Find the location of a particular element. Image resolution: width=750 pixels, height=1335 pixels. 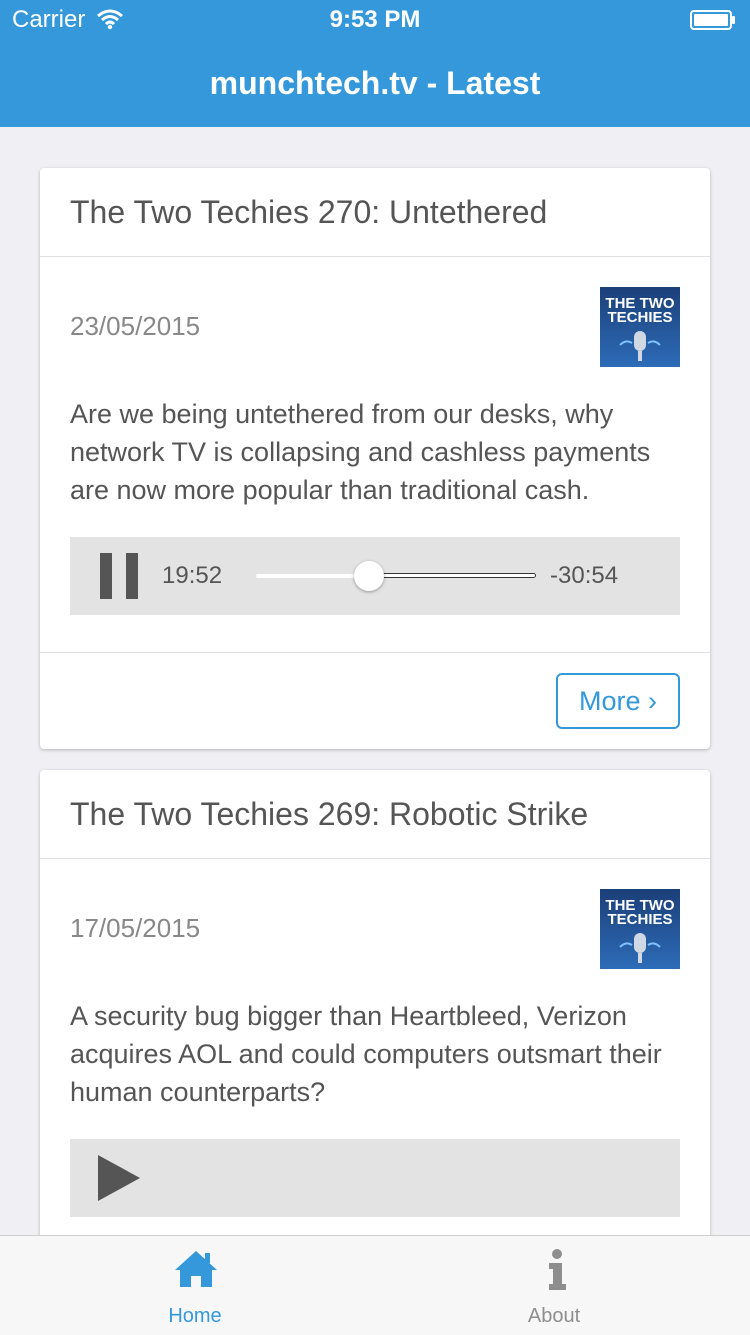

home-icon is located at coordinates (196, 1269).